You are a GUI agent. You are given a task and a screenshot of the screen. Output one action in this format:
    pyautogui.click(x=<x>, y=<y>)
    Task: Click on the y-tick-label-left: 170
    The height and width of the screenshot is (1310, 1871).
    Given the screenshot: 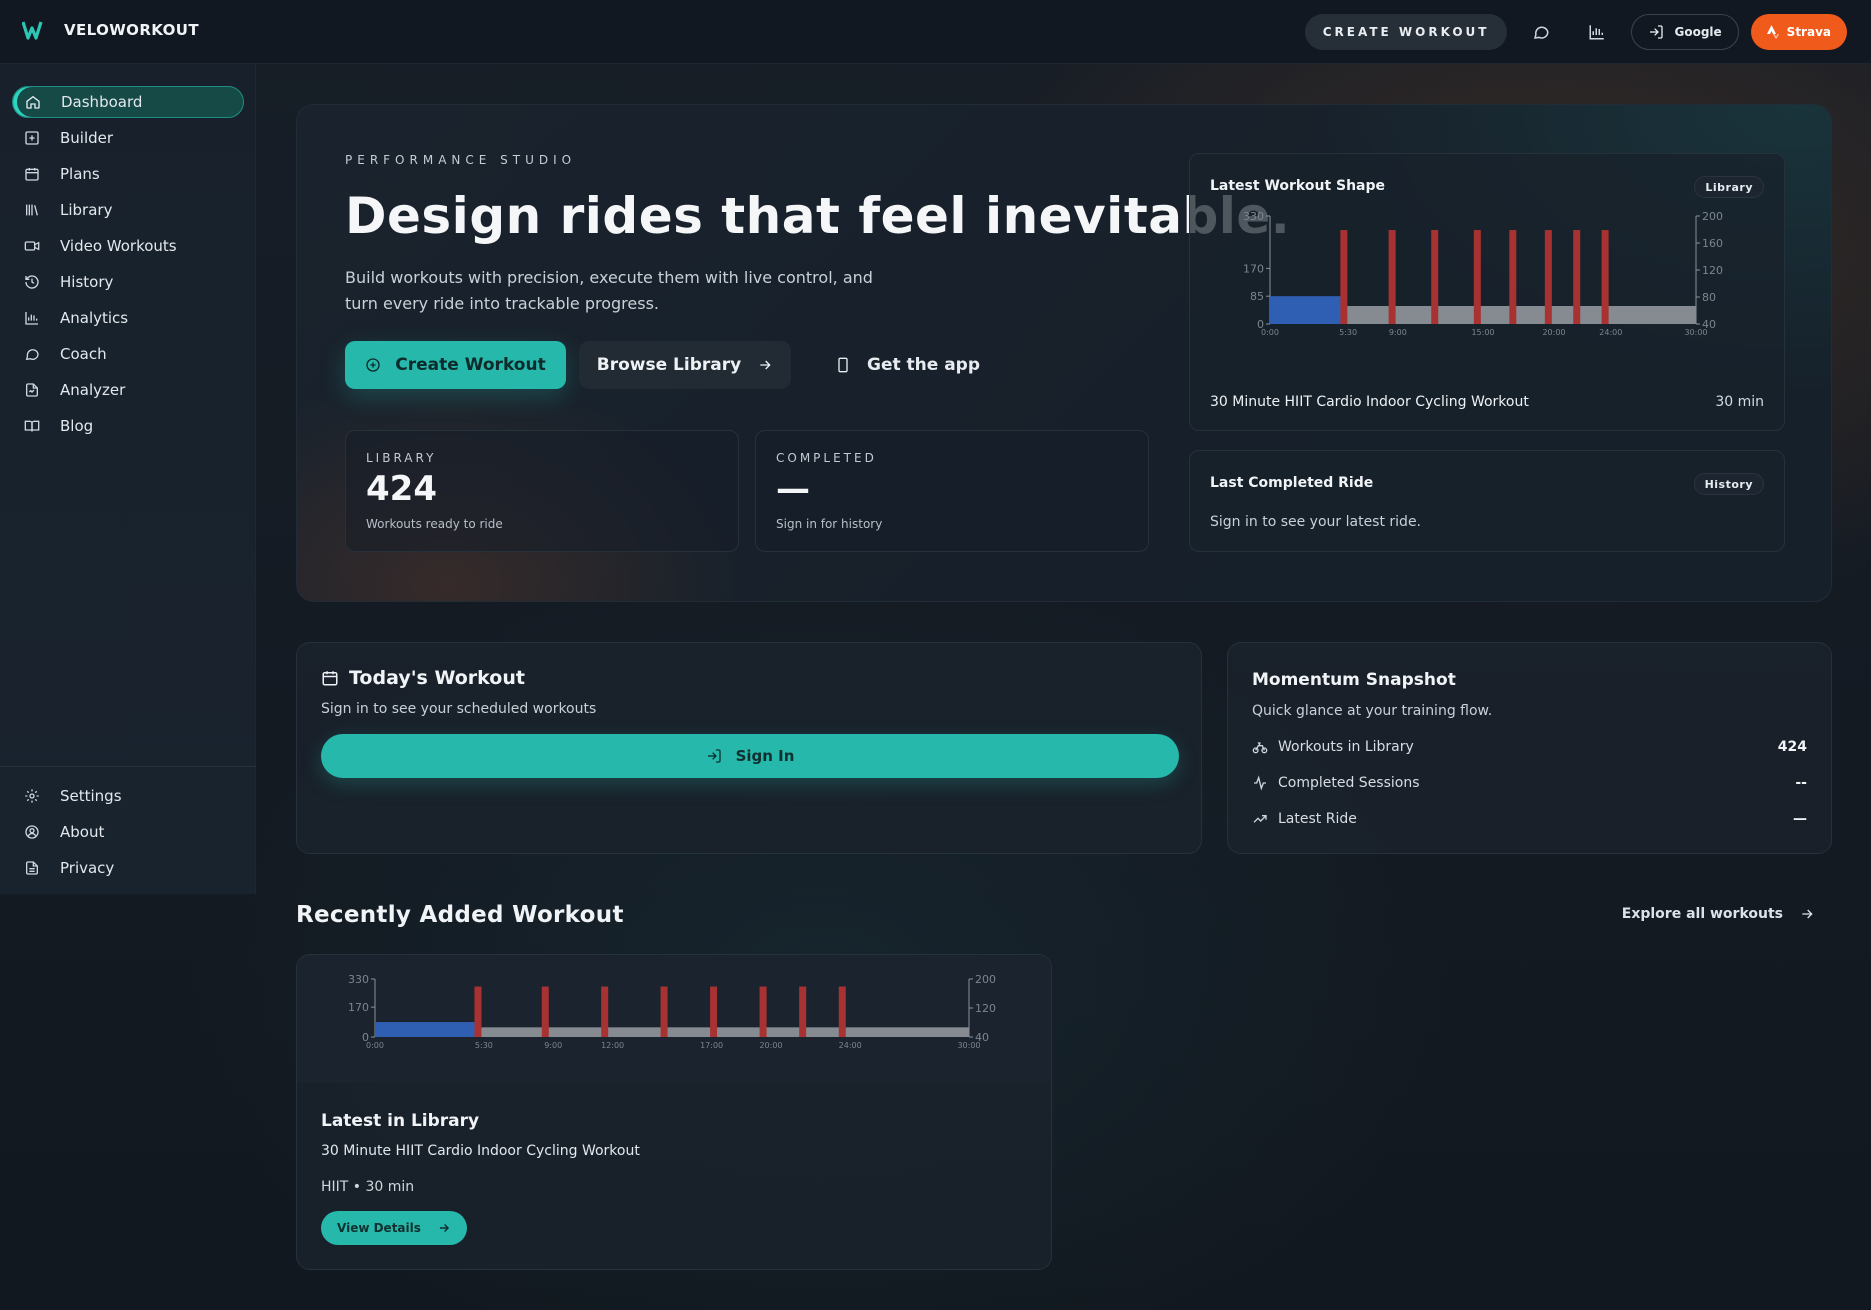 What is the action you would take?
    pyautogui.click(x=1253, y=268)
    